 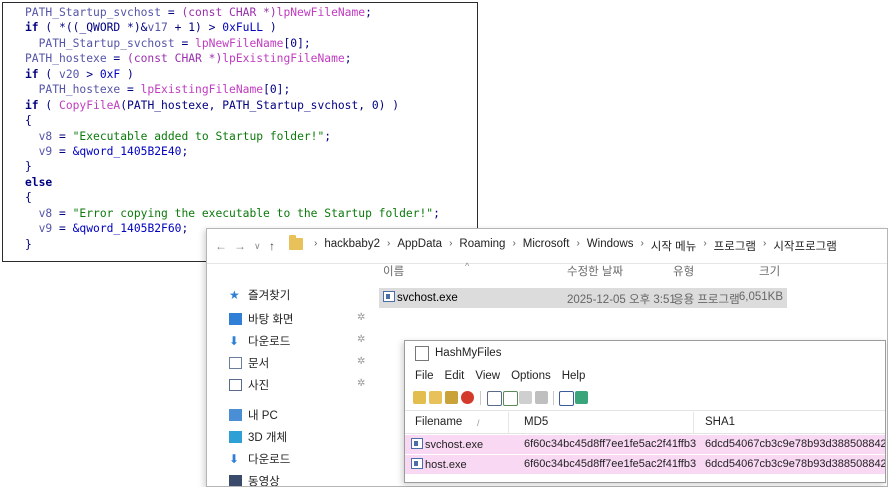 I want to click on column-header-name: 이름, so click(x=393, y=274).